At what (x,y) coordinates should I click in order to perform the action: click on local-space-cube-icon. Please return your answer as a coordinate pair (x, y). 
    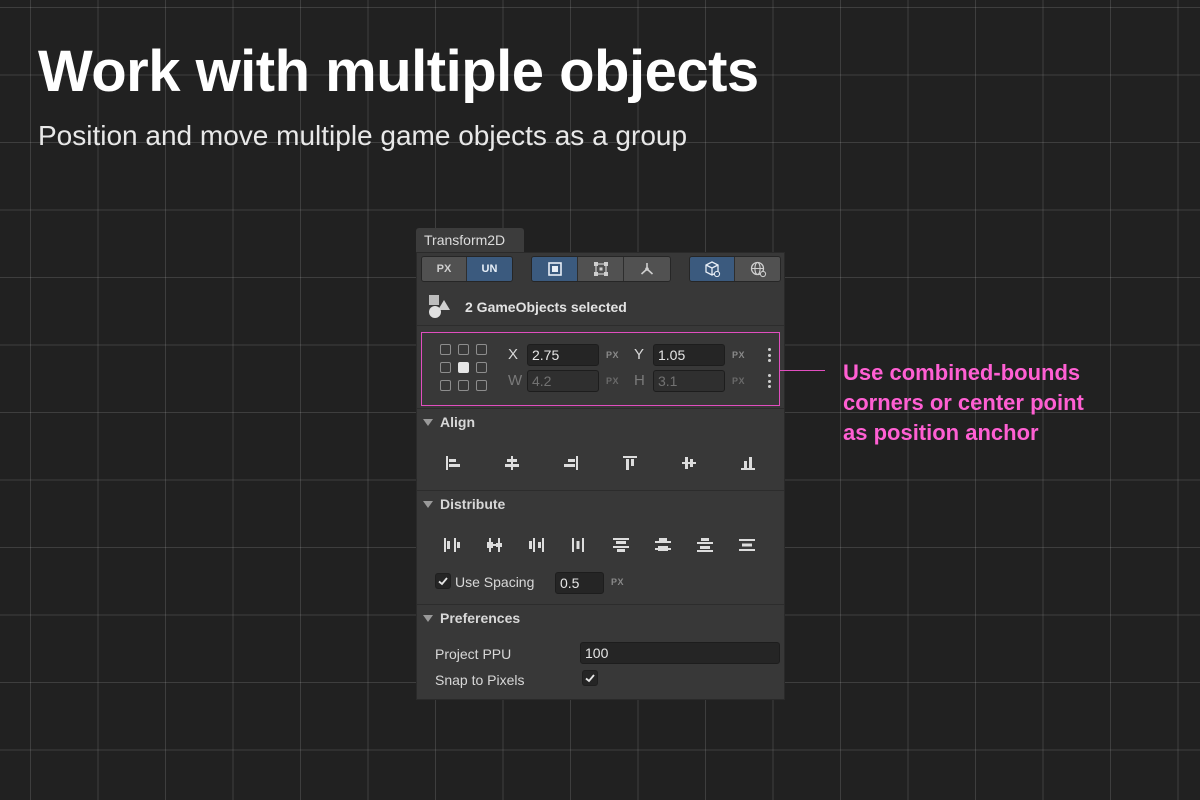
    Looking at the image, I should click on (713, 269).